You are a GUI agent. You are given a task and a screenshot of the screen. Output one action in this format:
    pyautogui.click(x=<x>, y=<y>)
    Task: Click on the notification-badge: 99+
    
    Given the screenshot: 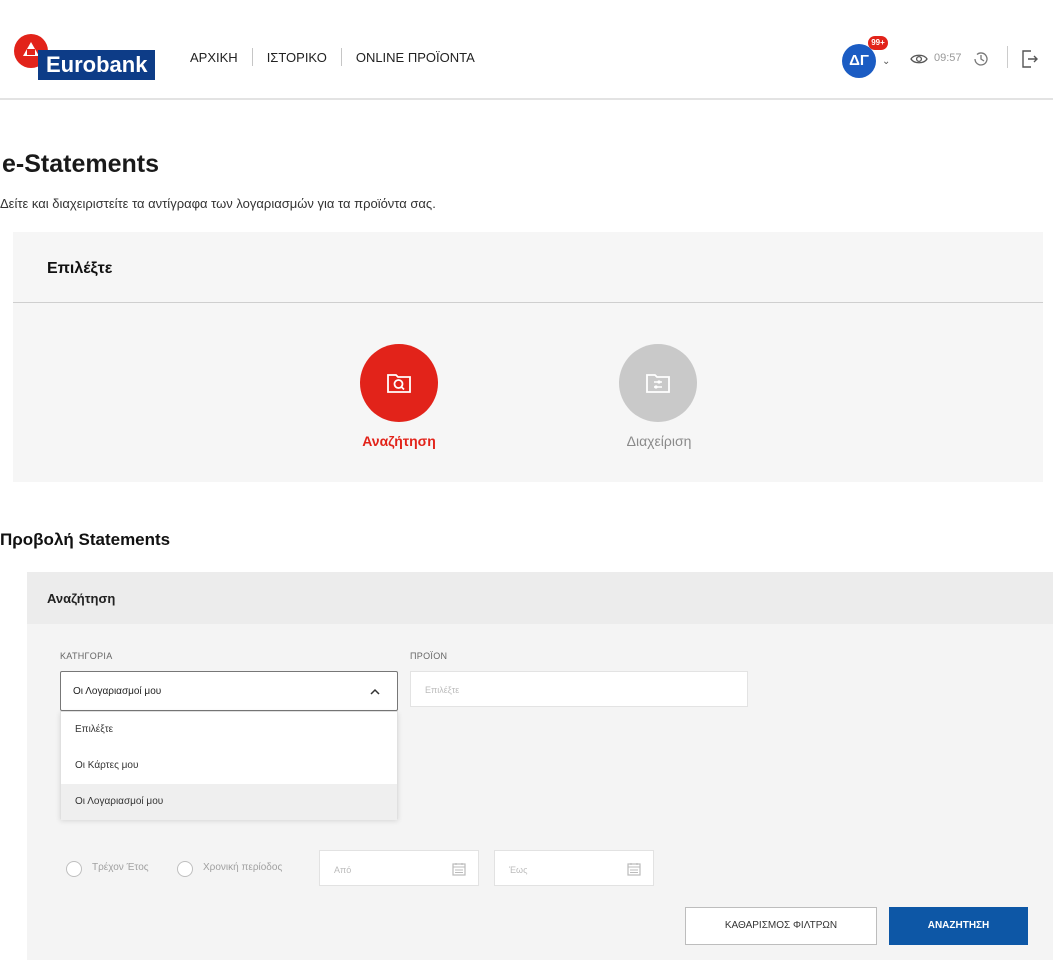 What is the action you would take?
    pyautogui.click(x=878, y=43)
    